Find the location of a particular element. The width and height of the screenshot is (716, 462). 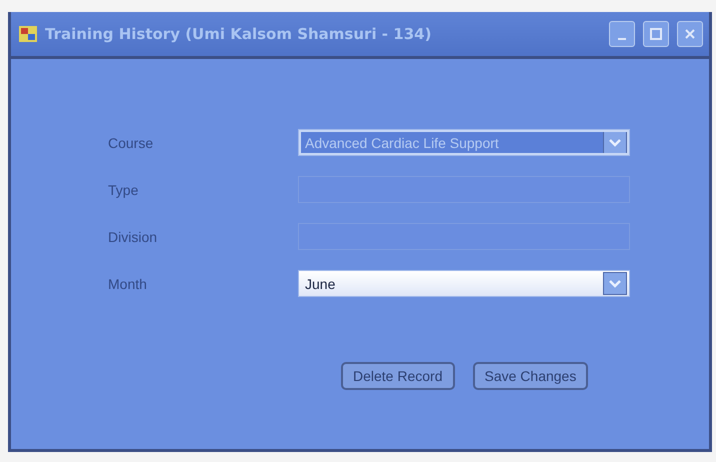

delete-button: Delete Record is located at coordinates (397, 376).